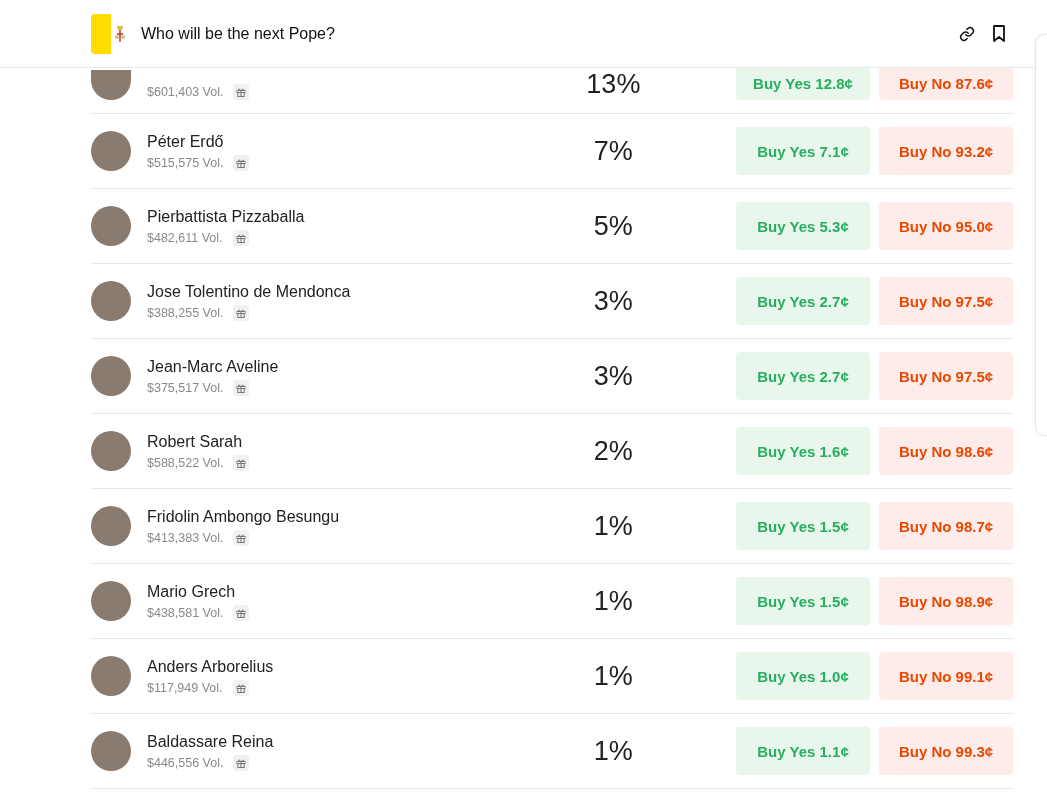 This screenshot has height=797, width=1047. I want to click on buy-no-button: Buy No 87.6¢, so click(946, 83).